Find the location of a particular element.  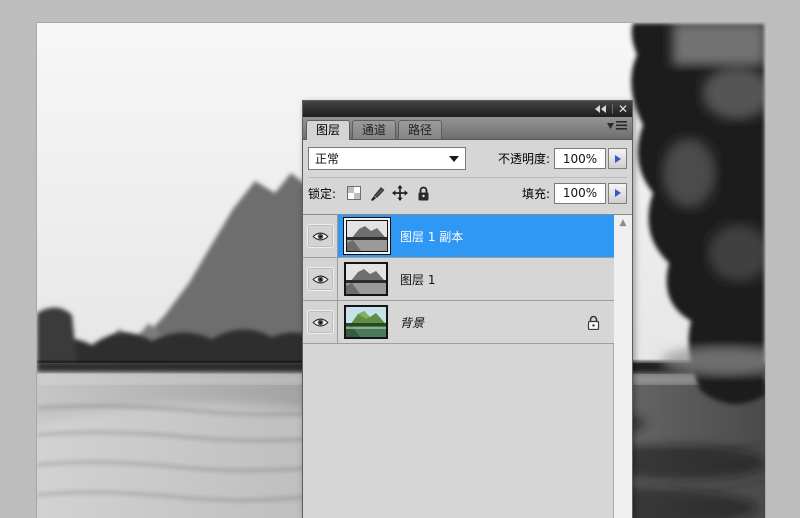

titlebar-divider is located at coordinates (612, 109).